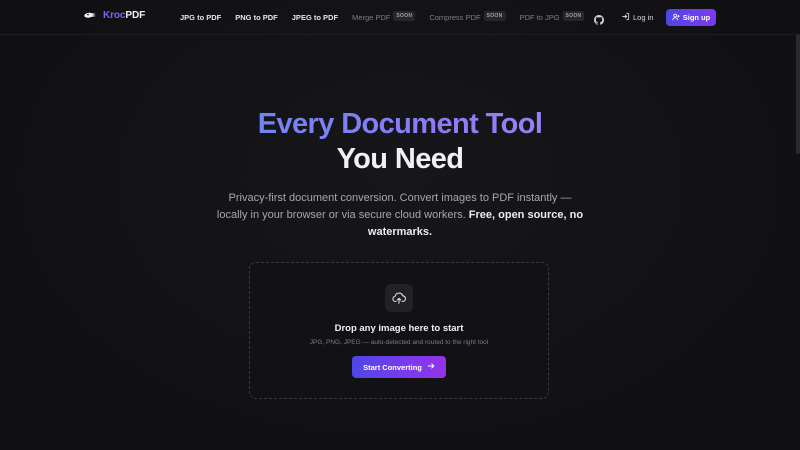  I want to click on hero-title-line-1: Every Document Tool, so click(400, 124).